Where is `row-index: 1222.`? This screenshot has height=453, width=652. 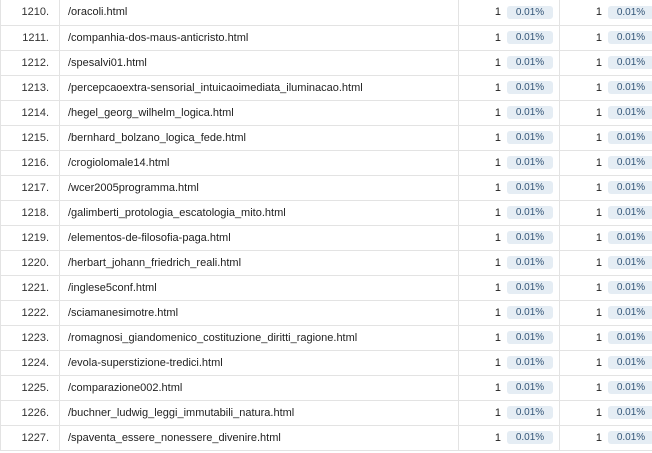 row-index: 1222. is located at coordinates (30, 313).